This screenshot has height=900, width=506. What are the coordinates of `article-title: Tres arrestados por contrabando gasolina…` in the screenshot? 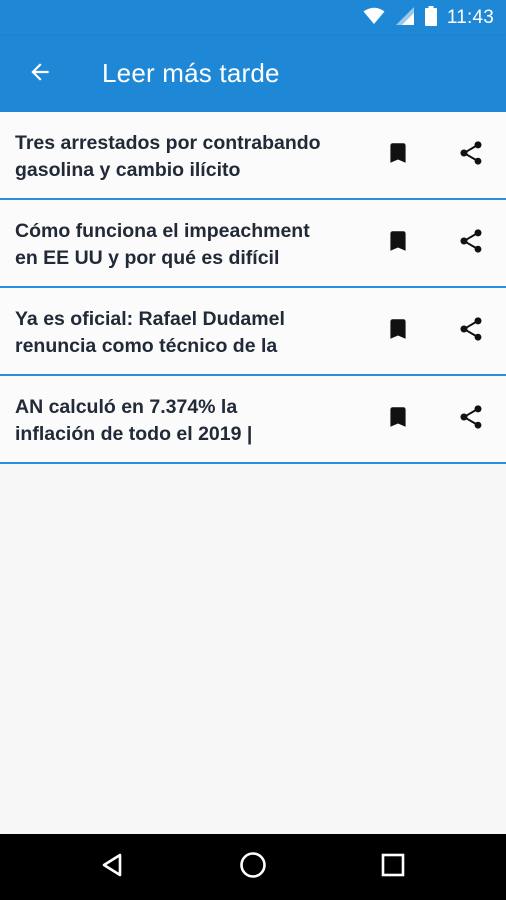 It's located at (192, 157).